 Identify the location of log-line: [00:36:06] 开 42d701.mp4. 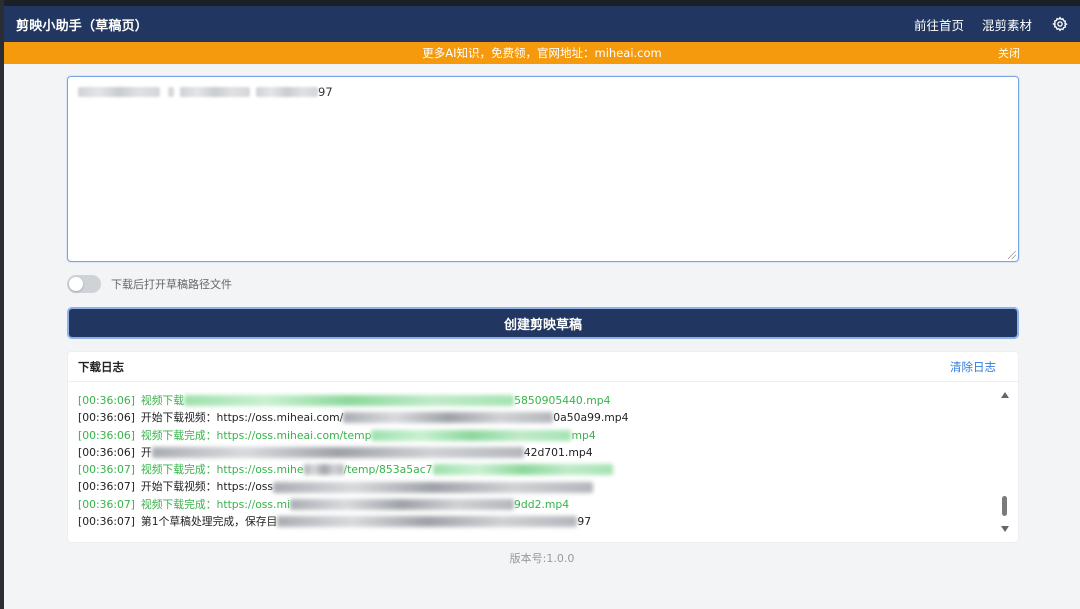
(533, 452).